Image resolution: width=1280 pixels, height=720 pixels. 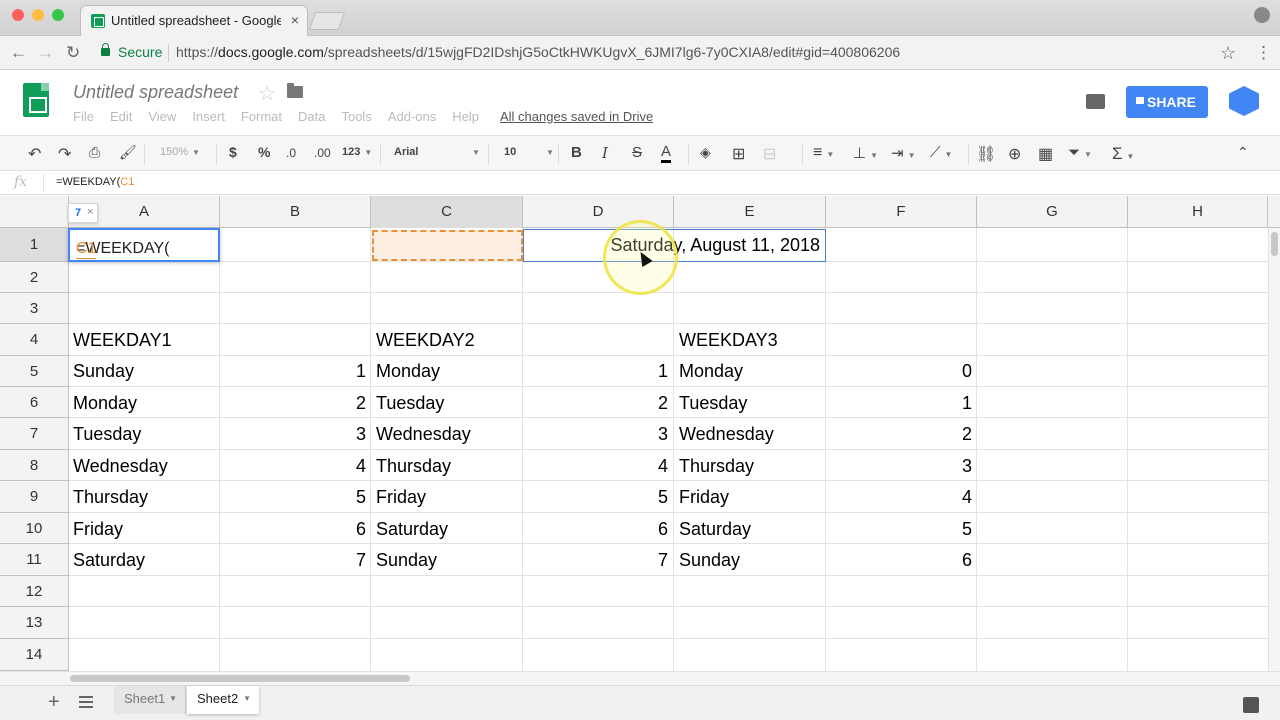 What do you see at coordinates (54, 702) in the screenshot?
I see `add-sheet-button: +` at bounding box center [54, 702].